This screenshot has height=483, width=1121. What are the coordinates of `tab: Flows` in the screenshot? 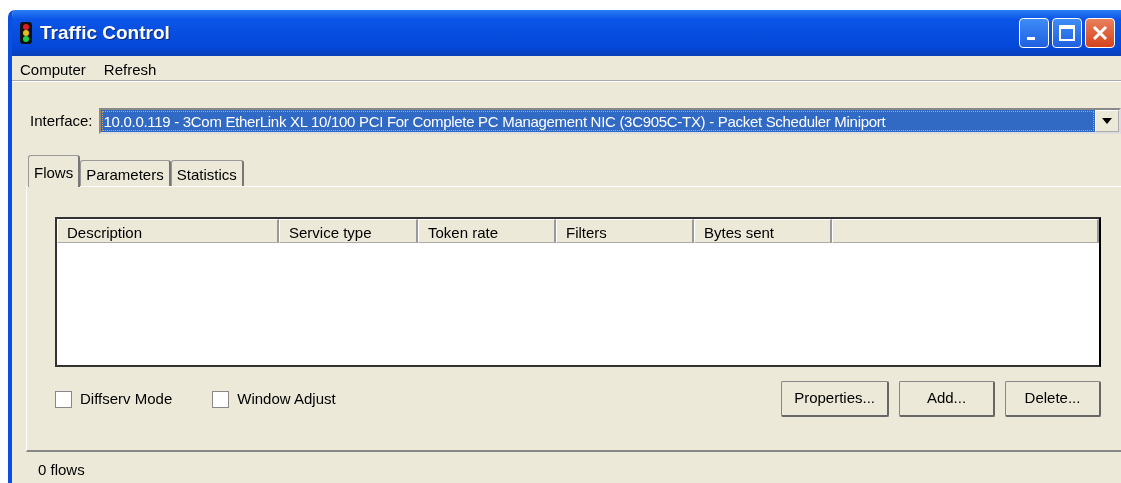 It's located at (54, 171).